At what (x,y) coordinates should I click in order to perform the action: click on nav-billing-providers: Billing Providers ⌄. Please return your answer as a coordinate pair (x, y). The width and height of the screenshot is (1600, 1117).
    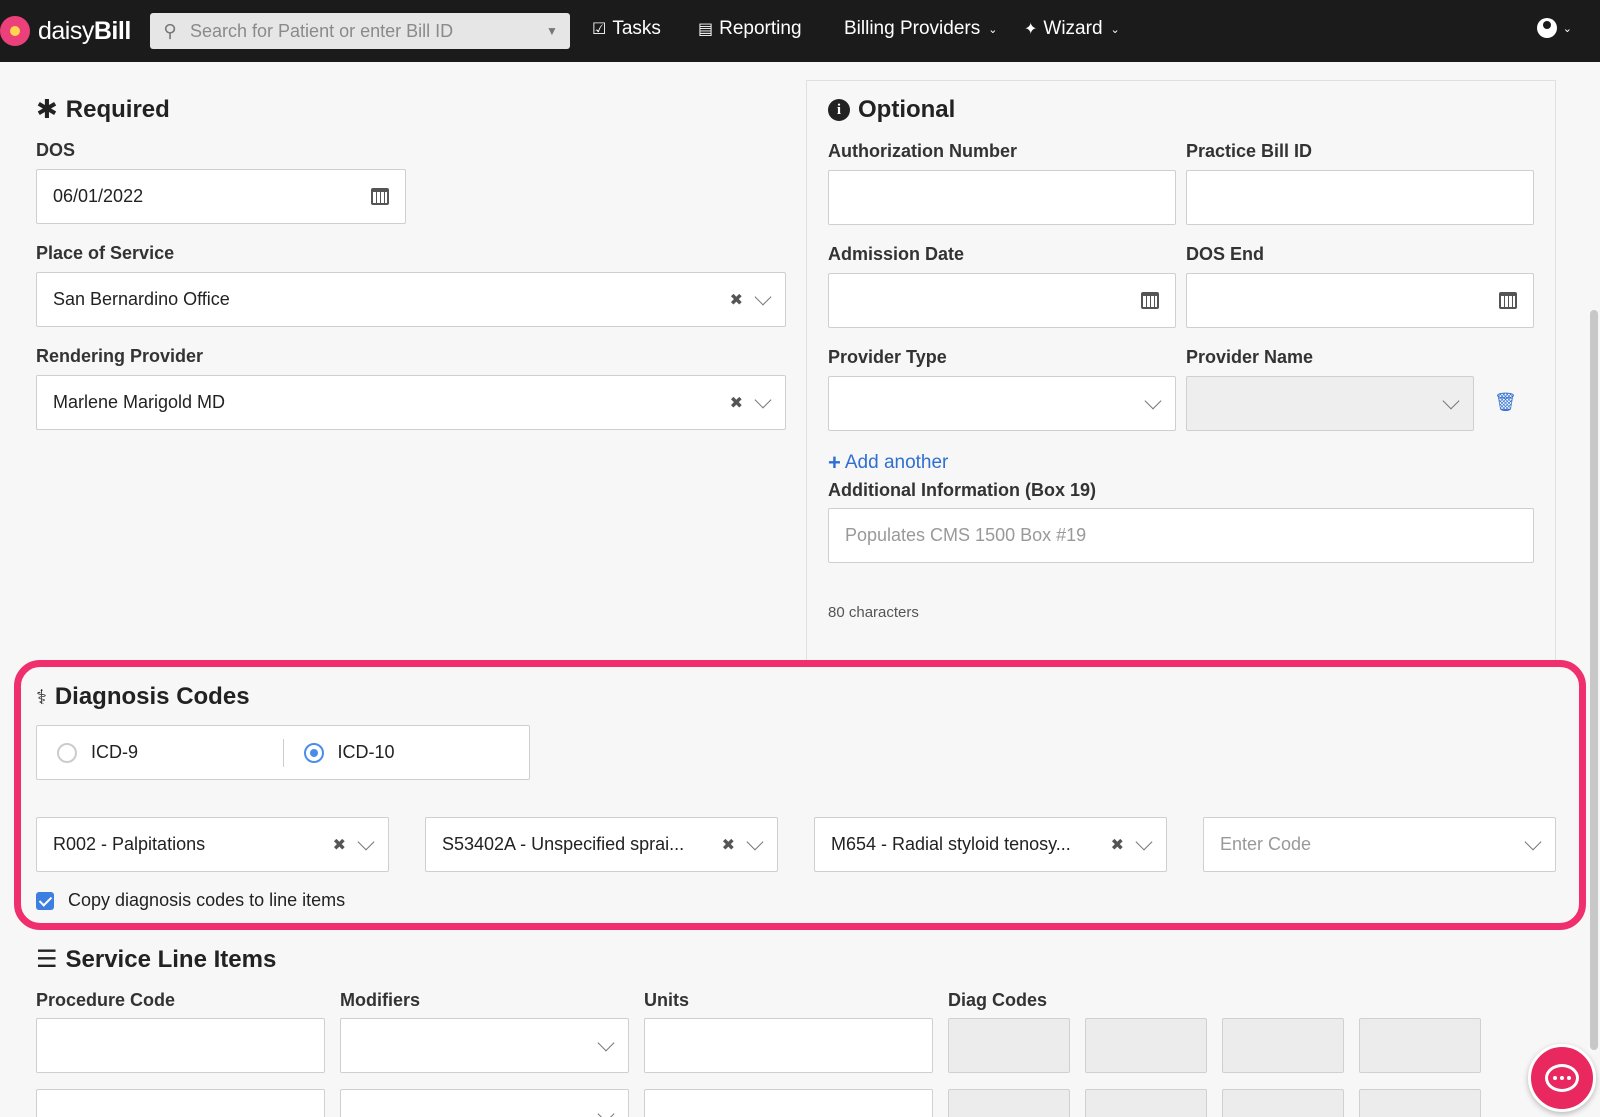
    Looking at the image, I should click on (920, 29).